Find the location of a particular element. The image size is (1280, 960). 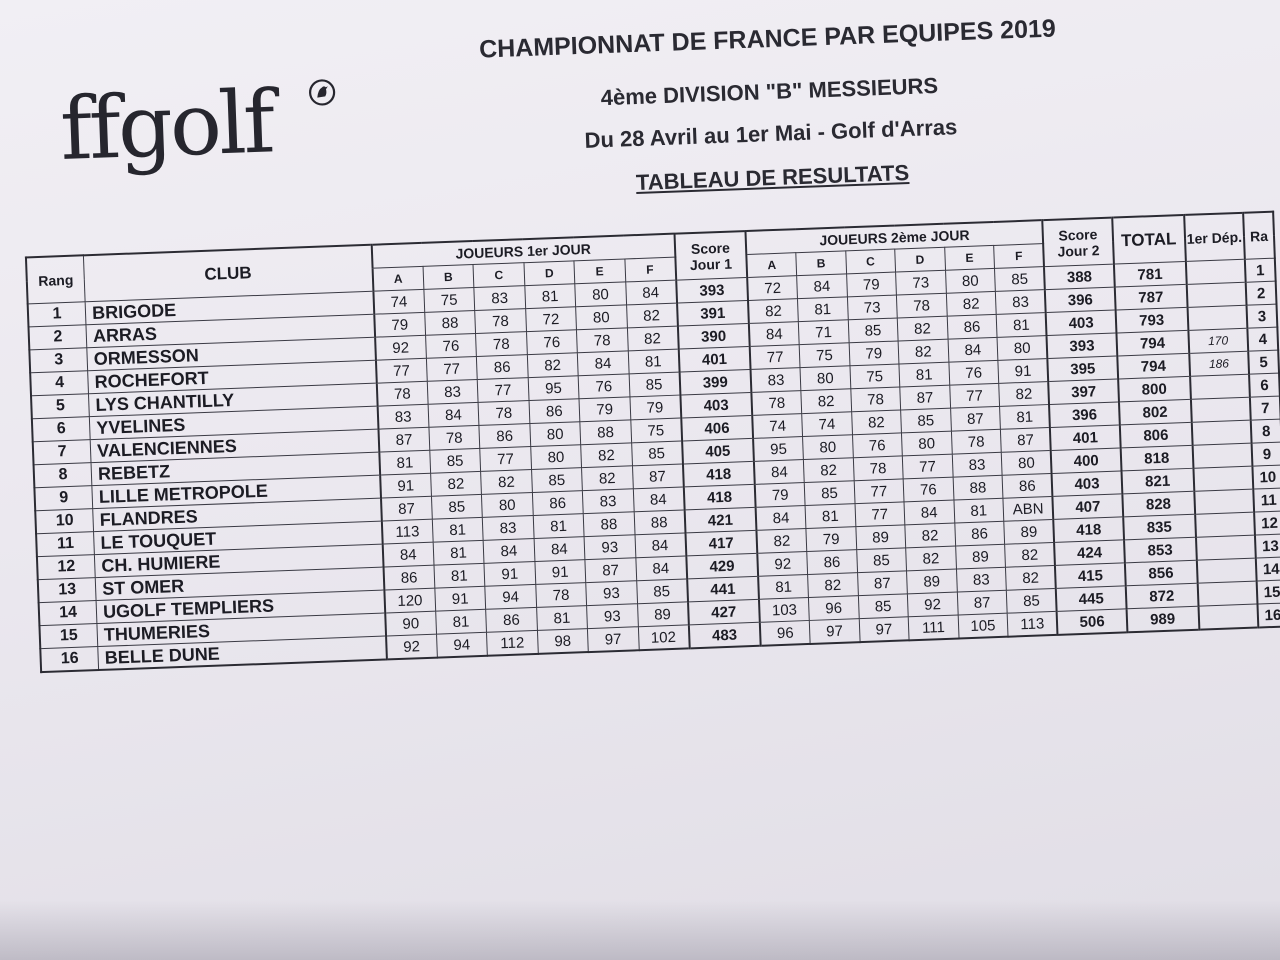

day2-player-e-cell: 83 is located at coordinates (977, 465).